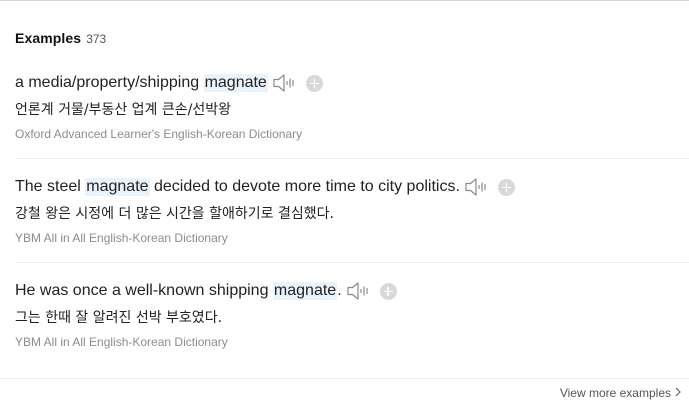  What do you see at coordinates (339, 290) in the screenshot?
I see `sentence-text: .` at bounding box center [339, 290].